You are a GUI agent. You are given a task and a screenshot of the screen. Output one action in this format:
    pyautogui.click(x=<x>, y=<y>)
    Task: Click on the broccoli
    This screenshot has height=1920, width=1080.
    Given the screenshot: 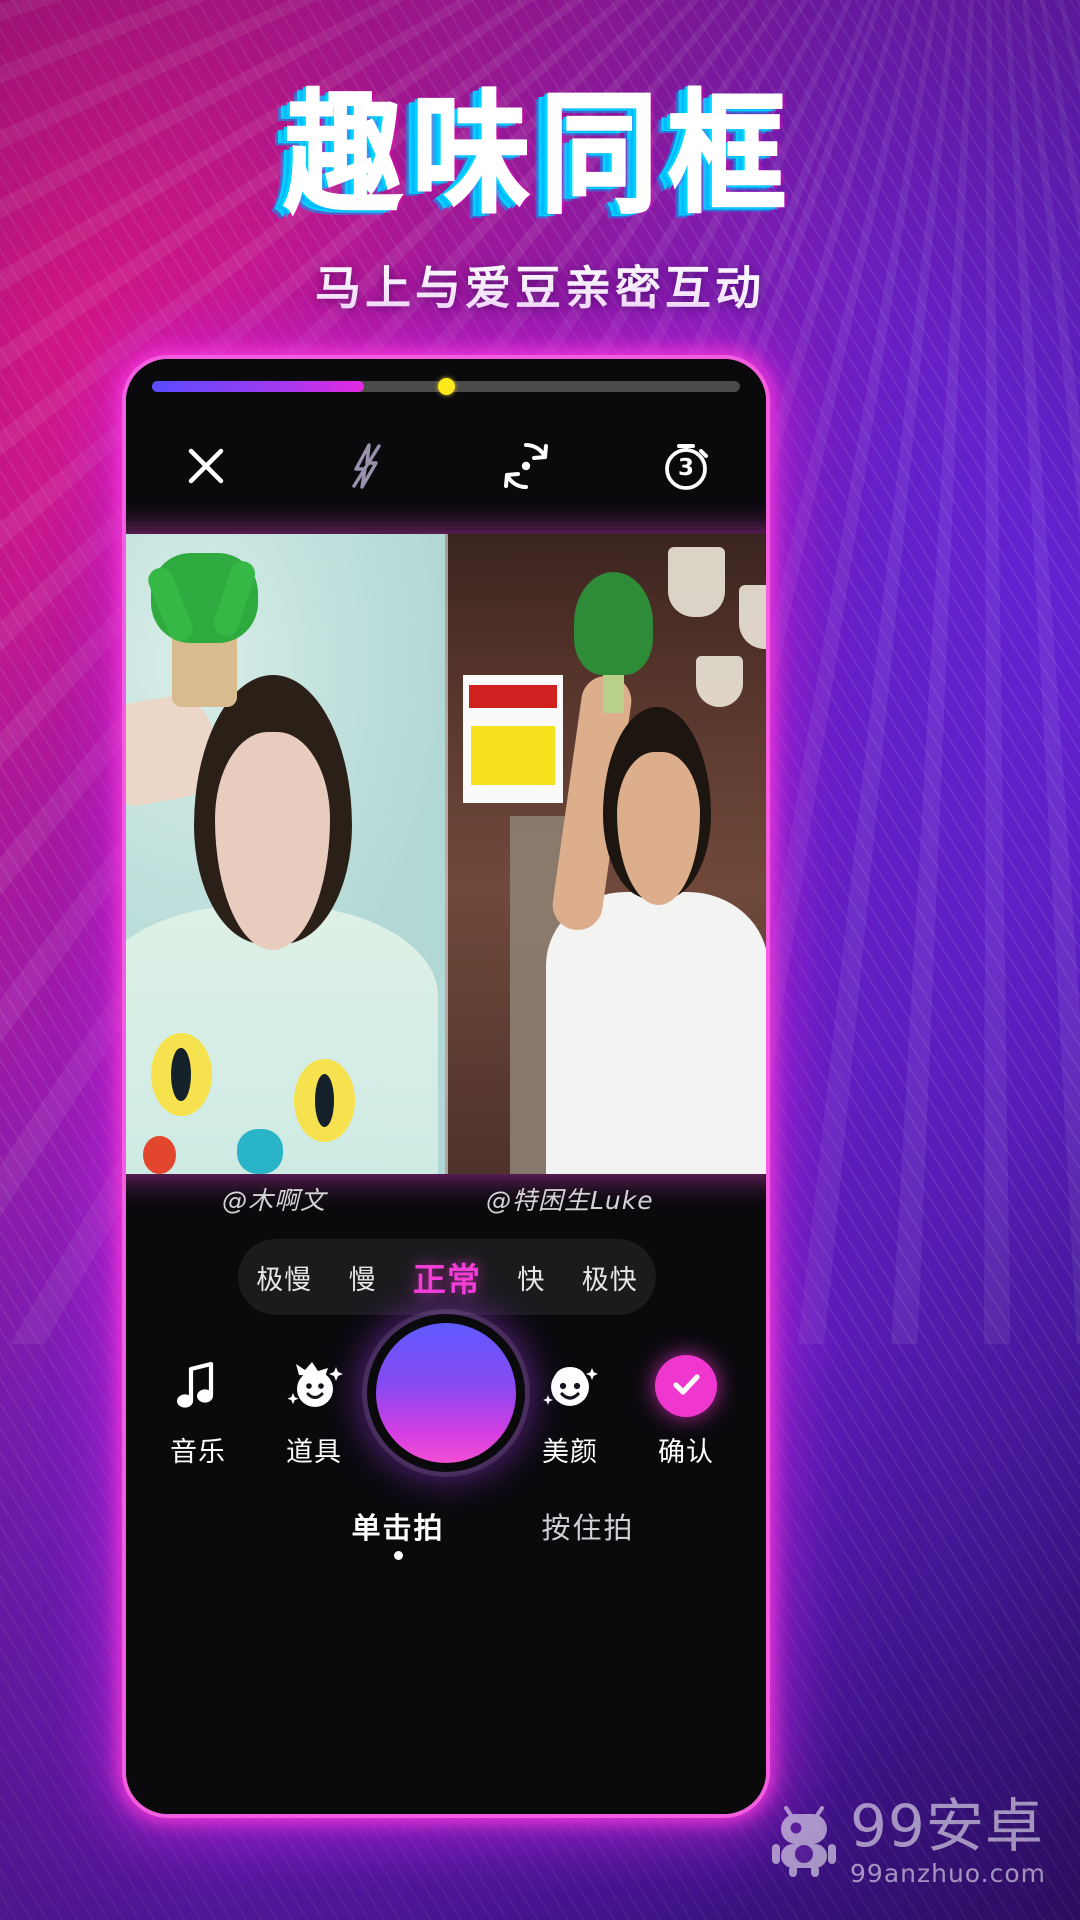 What is the action you would take?
    pyautogui.click(x=614, y=623)
    